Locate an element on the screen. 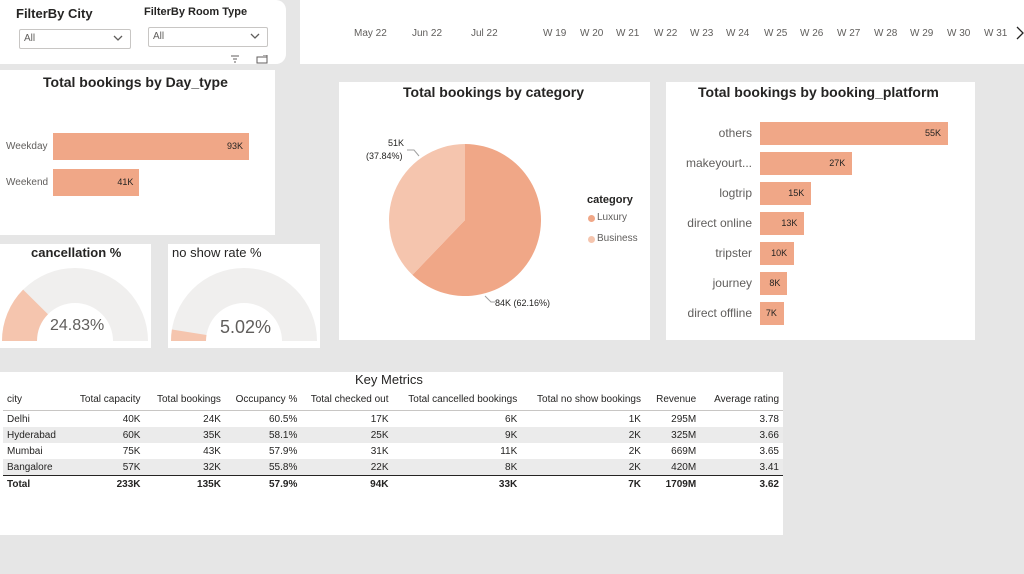 This screenshot has width=1024, height=574. city-filter-value: All is located at coordinates (30, 38).